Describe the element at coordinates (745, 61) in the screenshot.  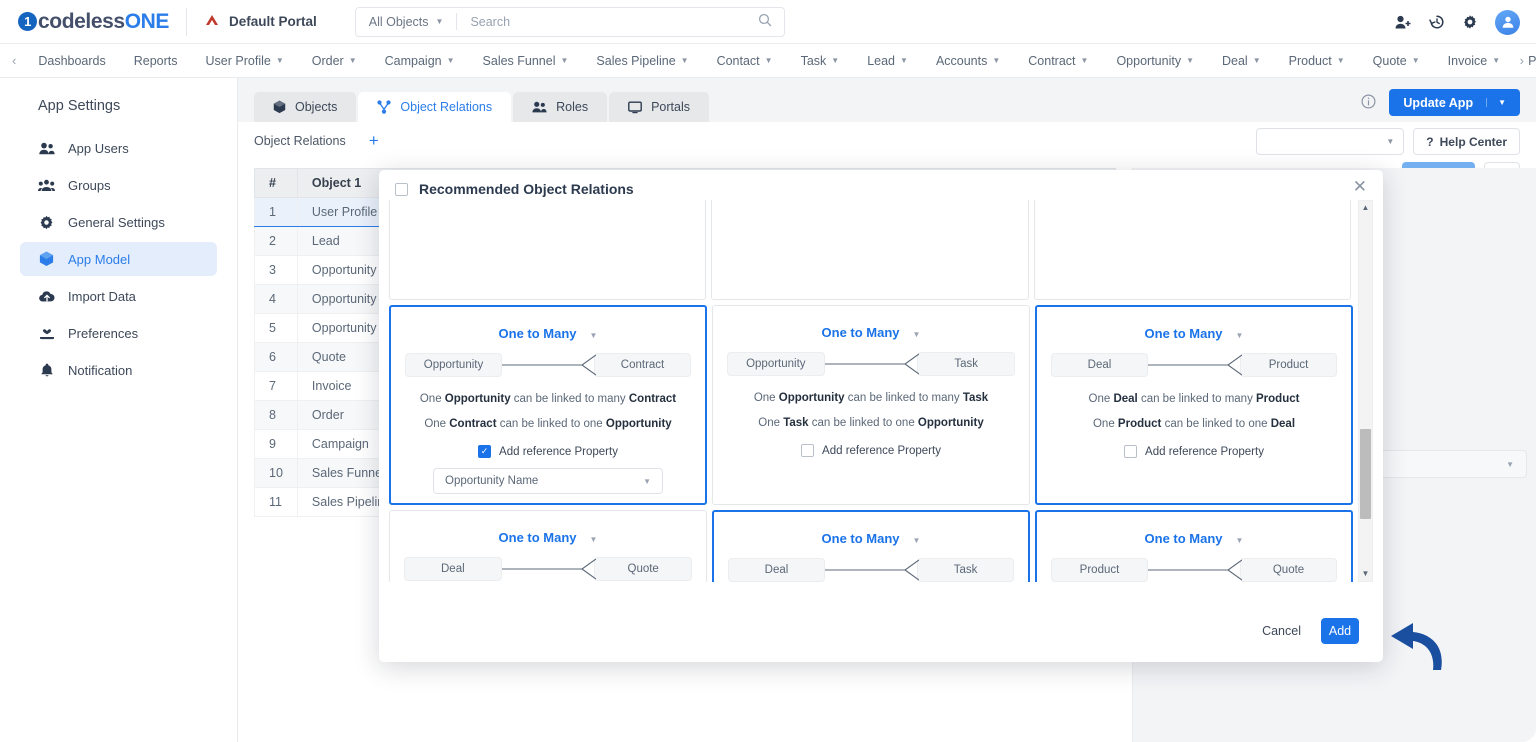
I see `nav-item-contact: Contact ▼` at that location.